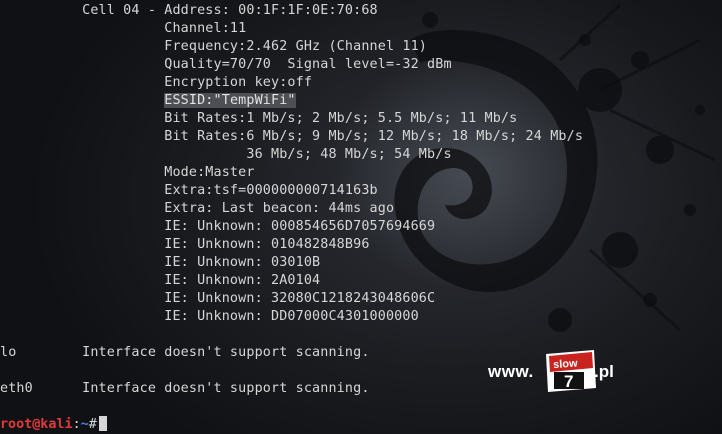 Image resolution: width=722 pixels, height=434 pixels. I want to click on watermark-box-number: 7, so click(568, 381).